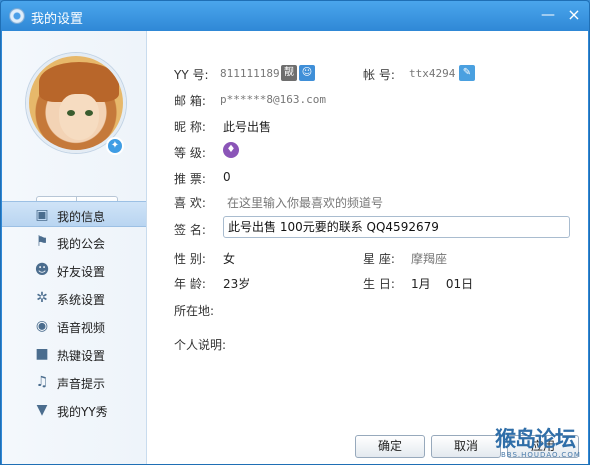  What do you see at coordinates (289, 73) in the screenshot?
I see `premium-number-badge-icon: 靓` at bounding box center [289, 73].